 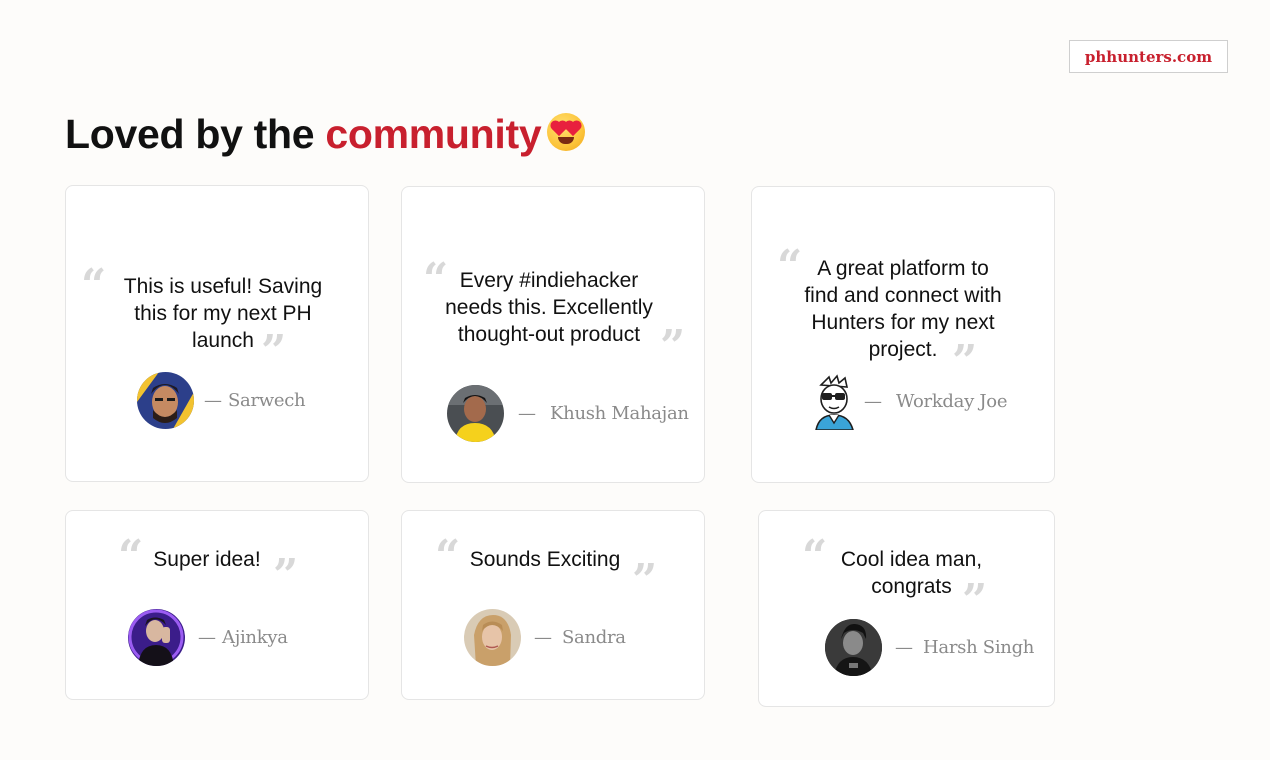 What do you see at coordinates (979, 647) in the screenshot?
I see `author-name: Harsh Singh` at bounding box center [979, 647].